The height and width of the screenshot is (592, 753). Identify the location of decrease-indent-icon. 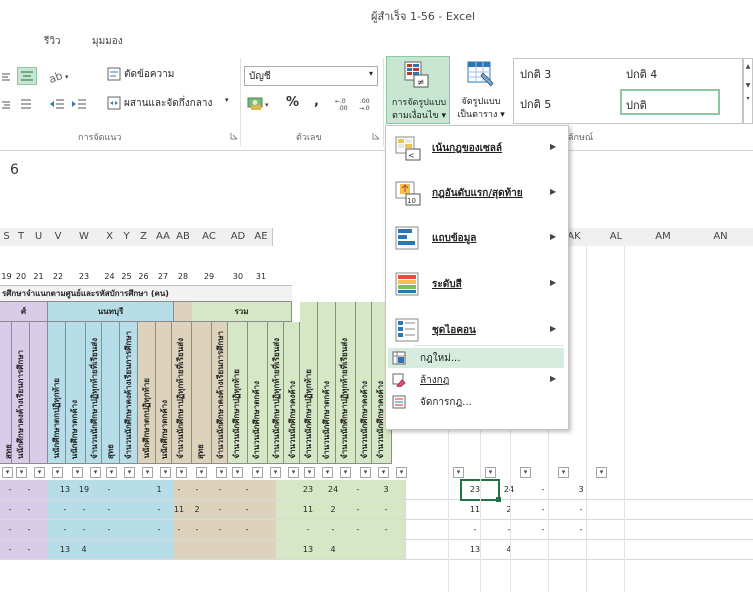
(57, 104).